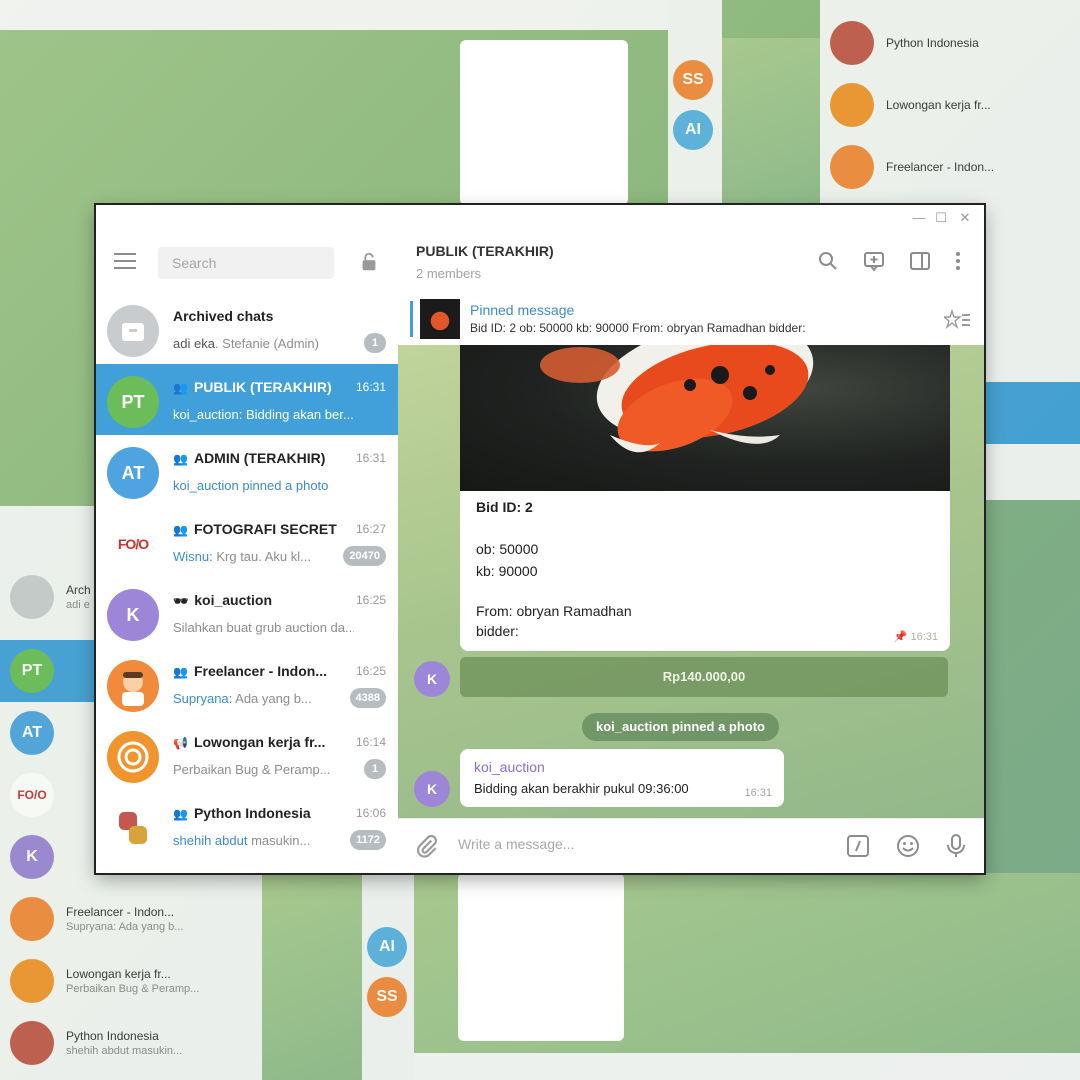  What do you see at coordinates (485, 251) in the screenshot?
I see `chat-header-title: PUBLIK (TERAKHIR)` at bounding box center [485, 251].